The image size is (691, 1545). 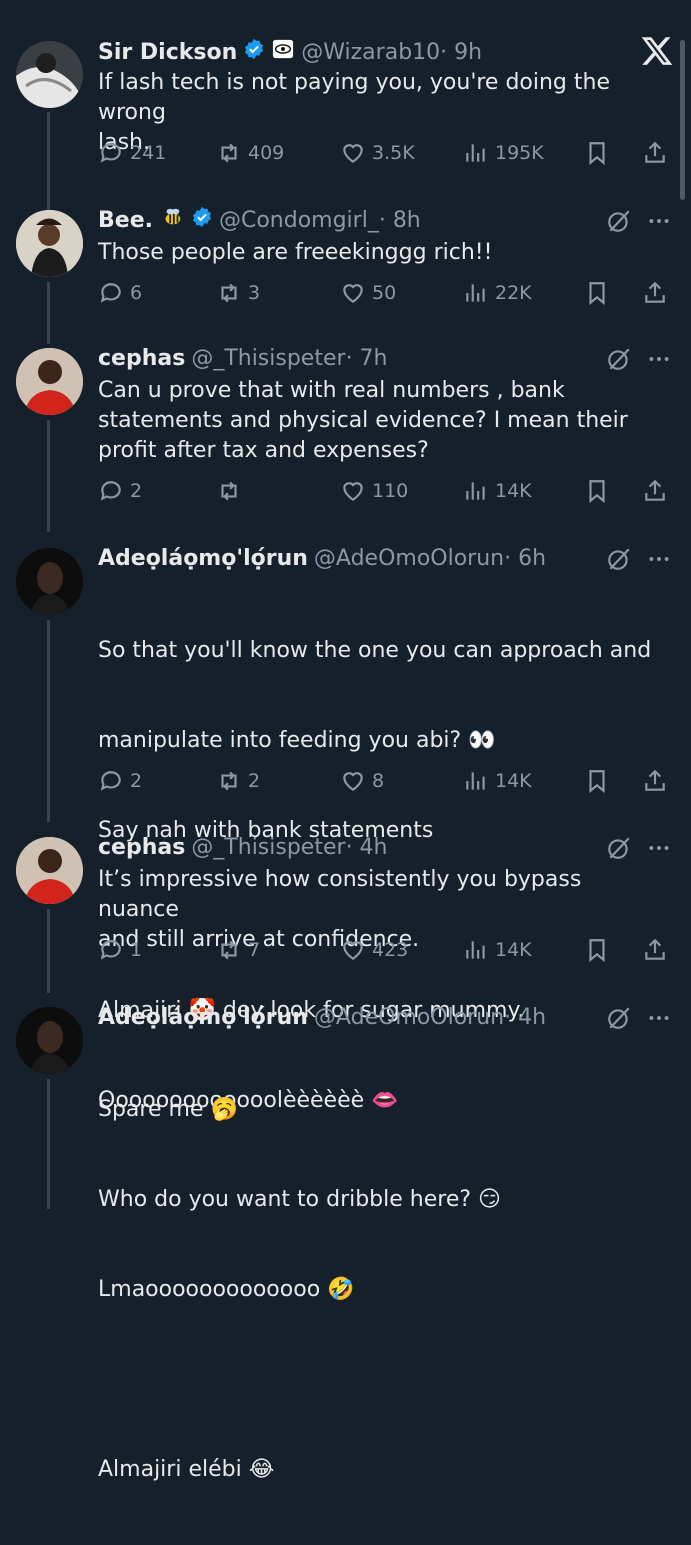 I want to click on view-count: 195K, so click(x=519, y=153).